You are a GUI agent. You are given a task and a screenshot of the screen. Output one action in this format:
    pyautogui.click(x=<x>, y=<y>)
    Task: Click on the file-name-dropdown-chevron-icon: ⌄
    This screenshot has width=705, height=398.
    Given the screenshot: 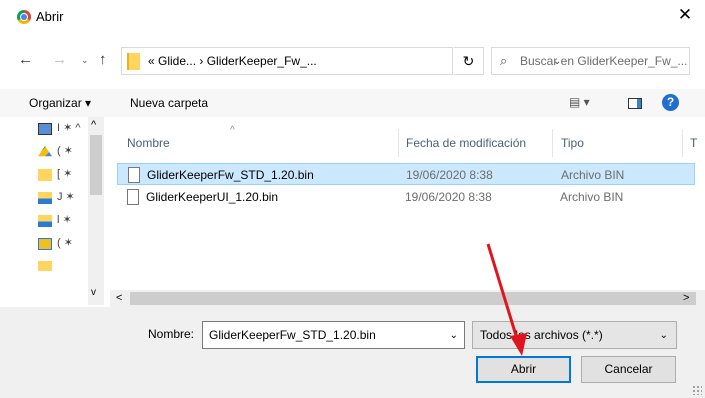 What is the action you would take?
    pyautogui.click(x=454, y=335)
    